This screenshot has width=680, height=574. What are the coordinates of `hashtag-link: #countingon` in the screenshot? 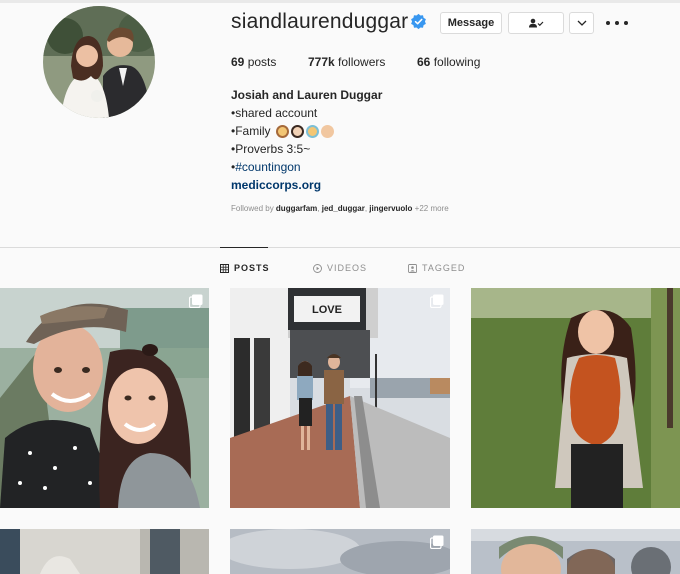 It's located at (267, 167).